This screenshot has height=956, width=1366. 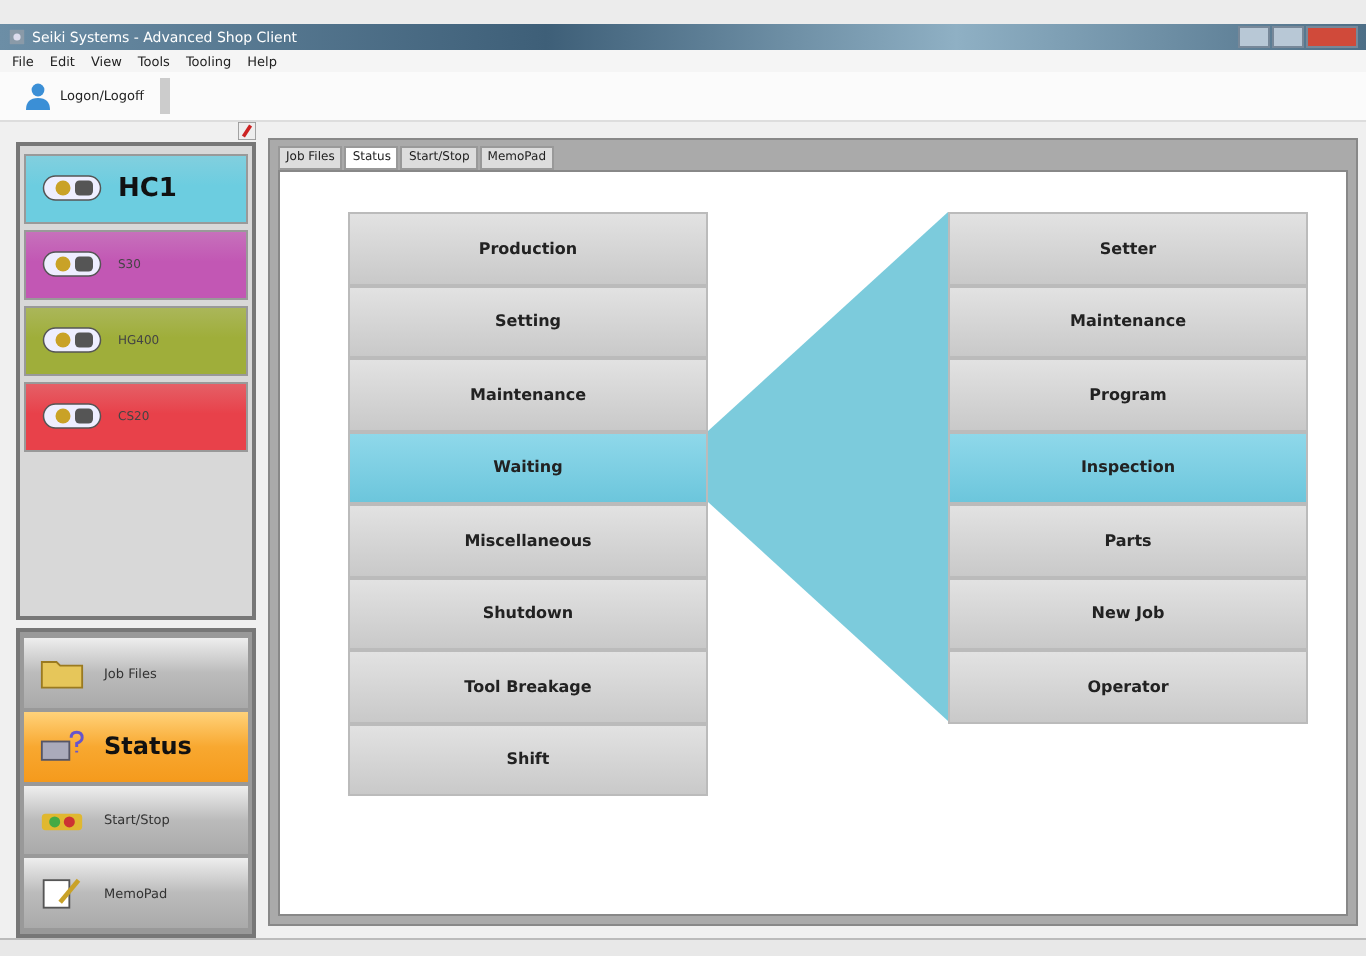 I want to click on memo-icon, so click(x=62, y=893).